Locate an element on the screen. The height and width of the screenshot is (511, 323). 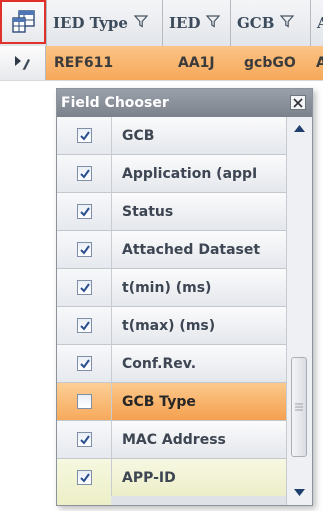
scroll-down-button is located at coordinates (299, 493).